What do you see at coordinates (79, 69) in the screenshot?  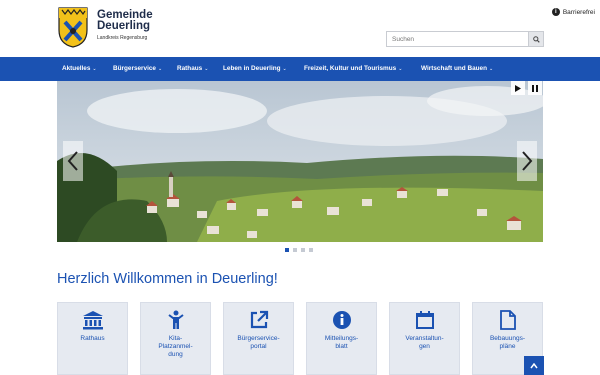 I see `nav-item-aktuelles: Aktuelles ⌄` at bounding box center [79, 69].